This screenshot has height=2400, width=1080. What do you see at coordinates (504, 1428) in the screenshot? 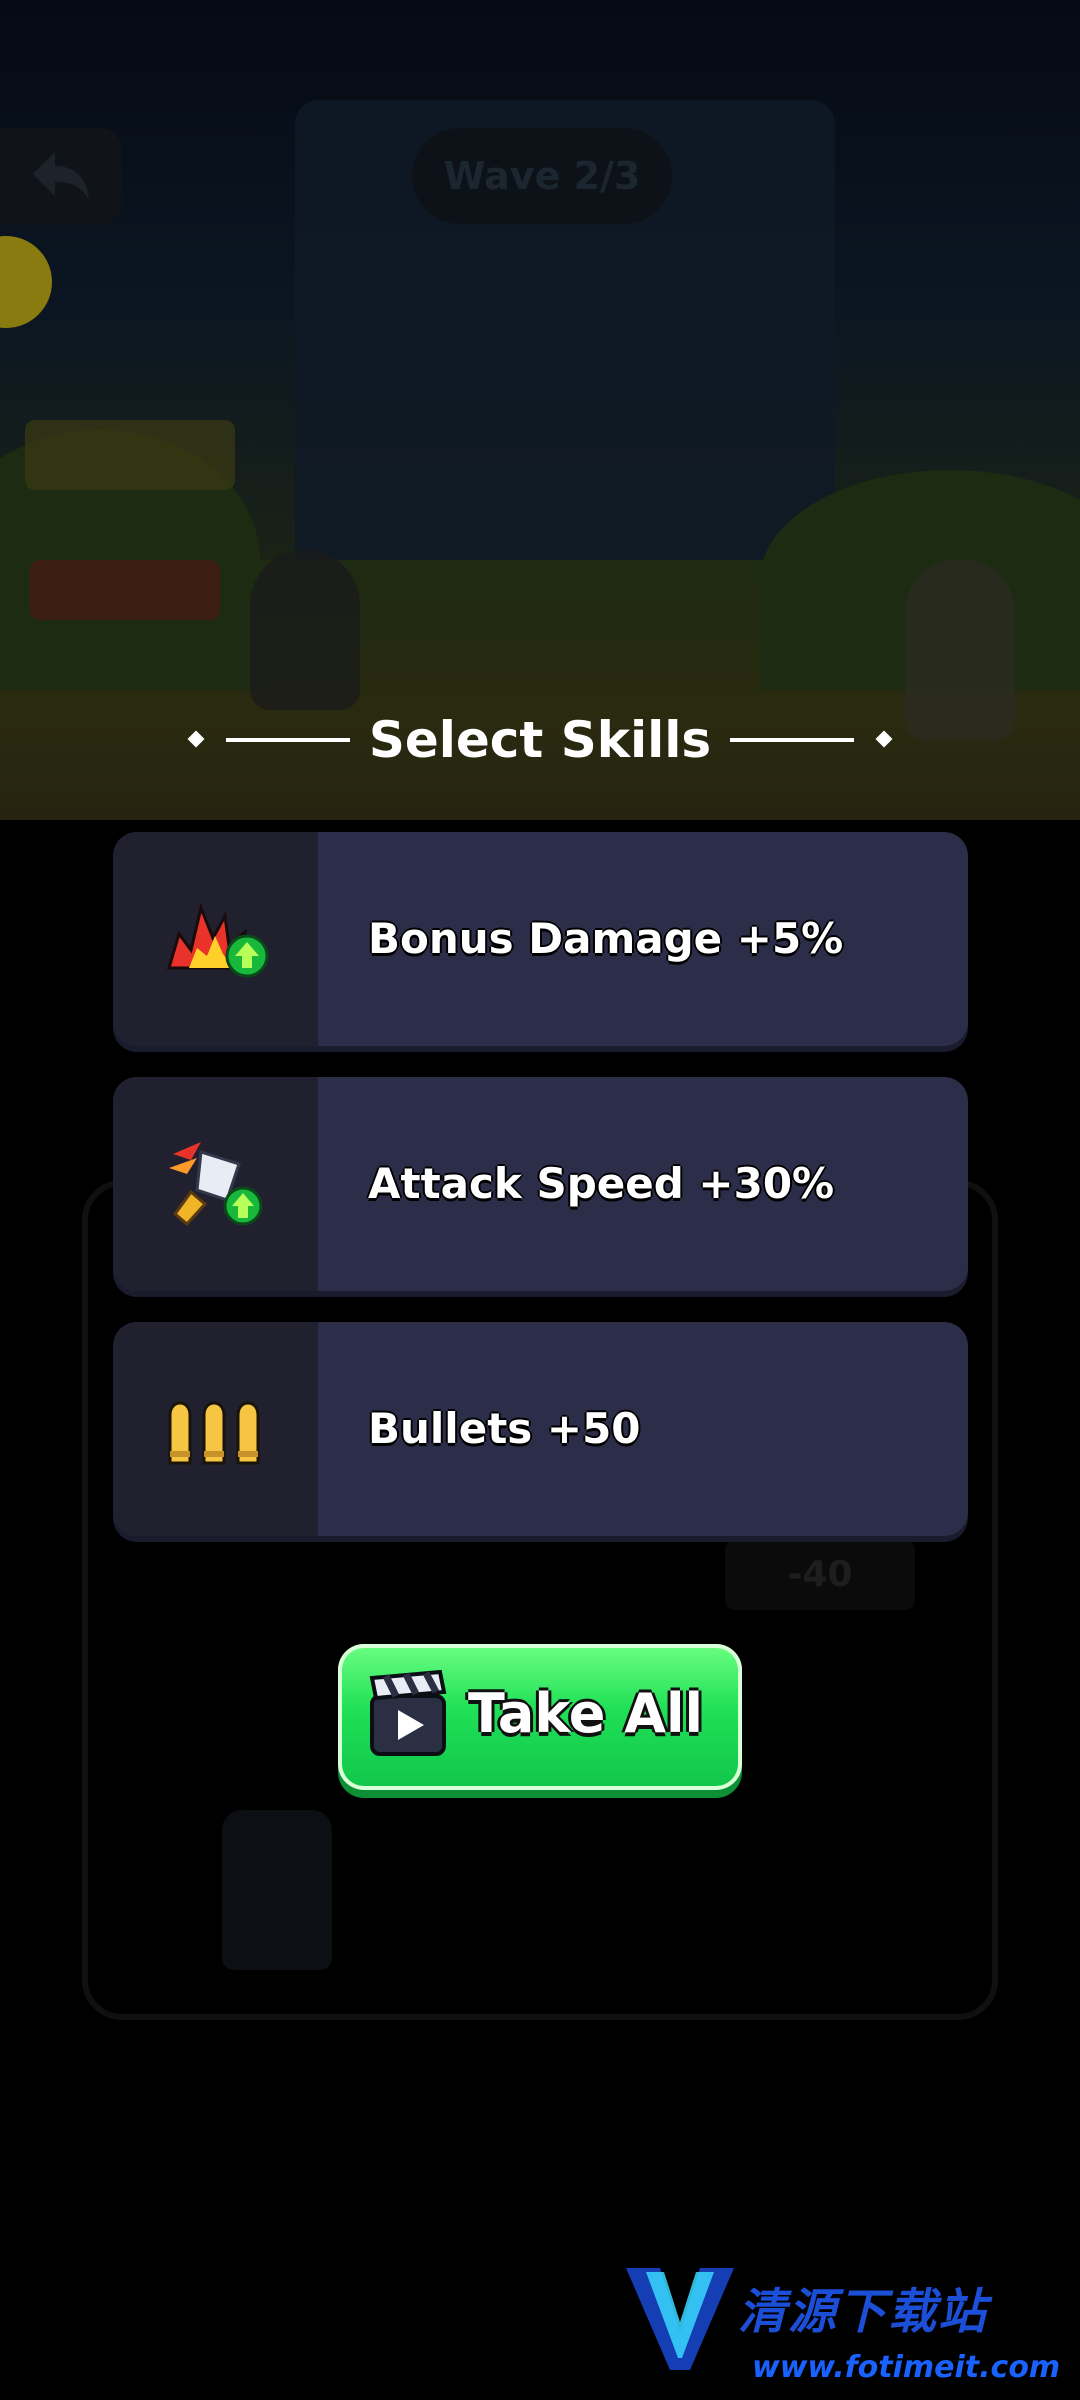
I see `skill-label: Bullets +50` at bounding box center [504, 1428].